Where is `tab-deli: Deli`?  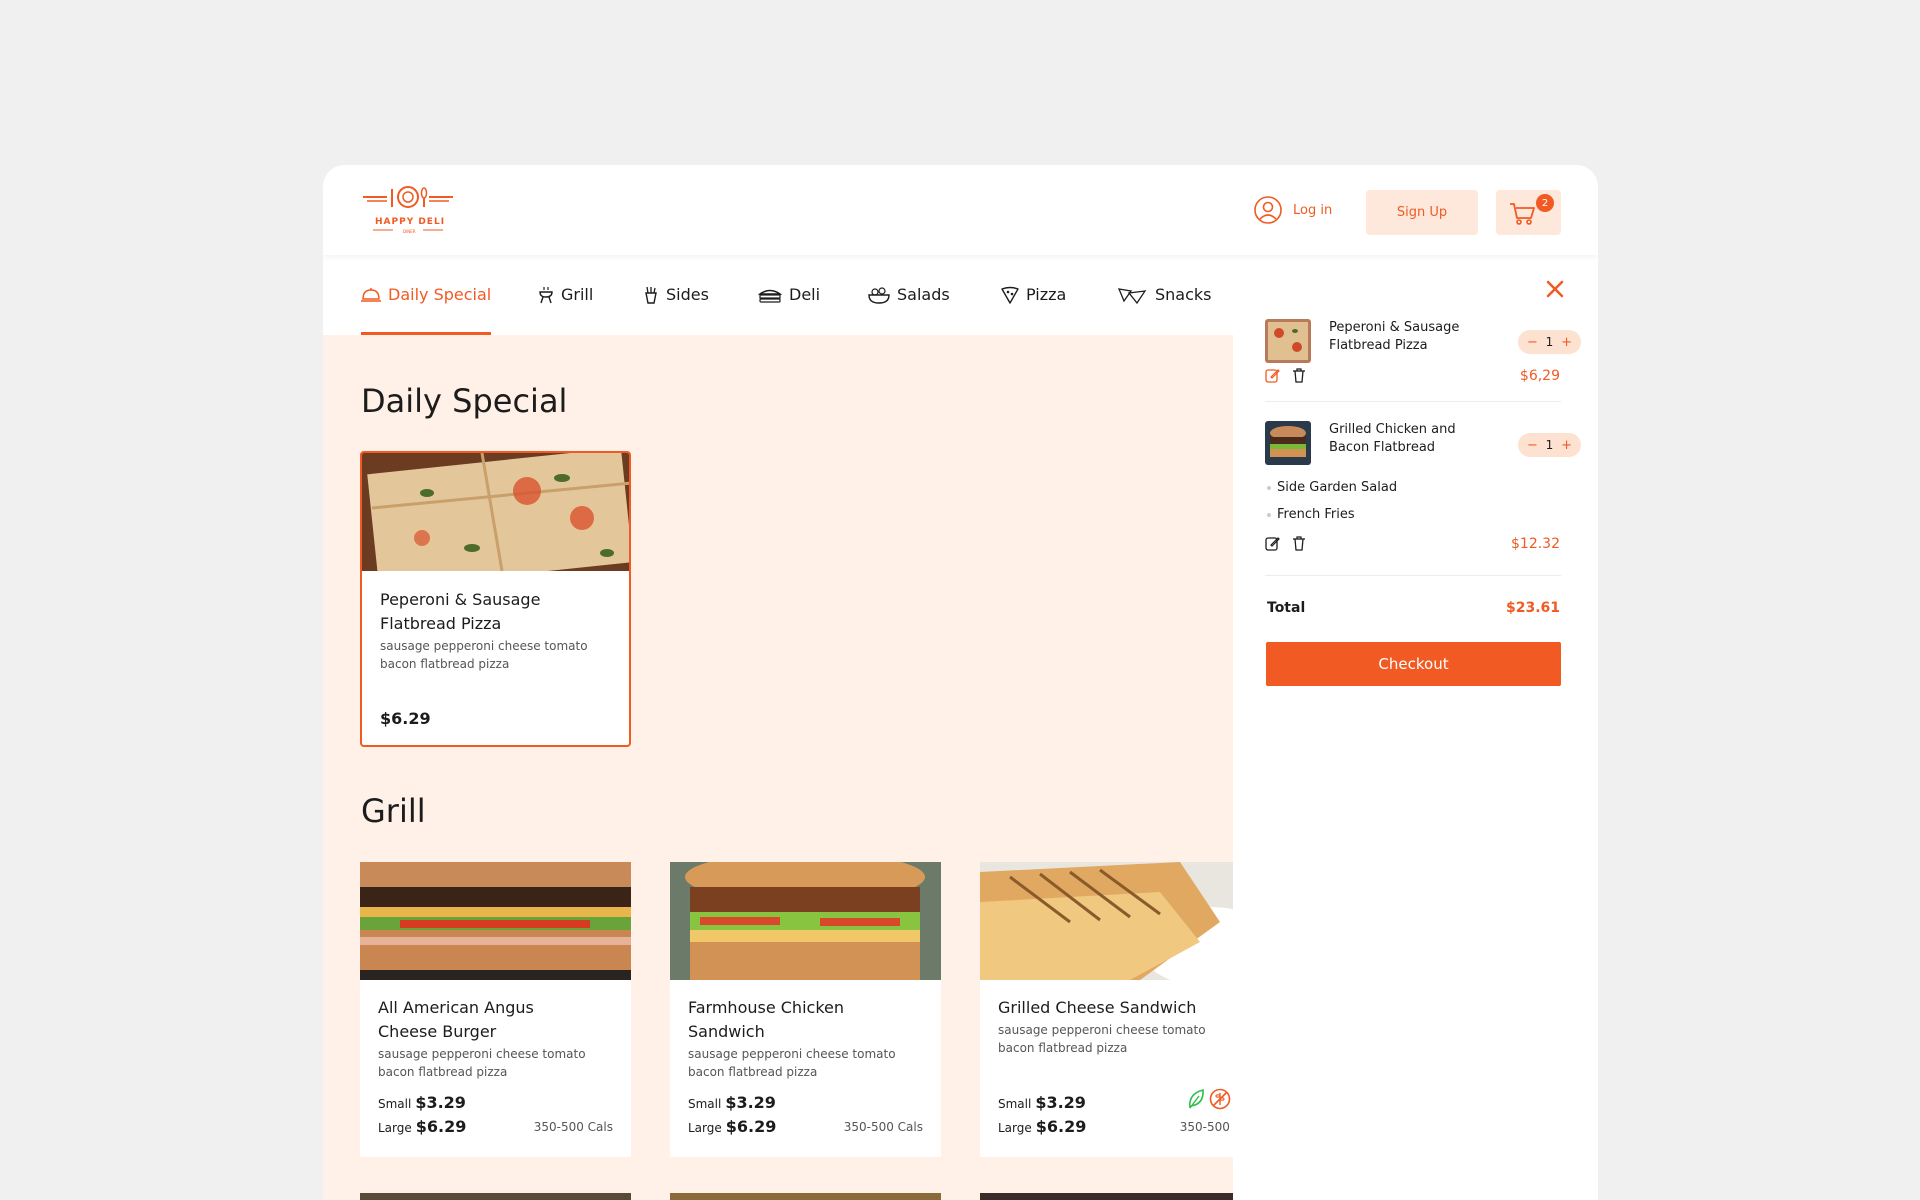 tab-deli: Deli is located at coordinates (789, 294).